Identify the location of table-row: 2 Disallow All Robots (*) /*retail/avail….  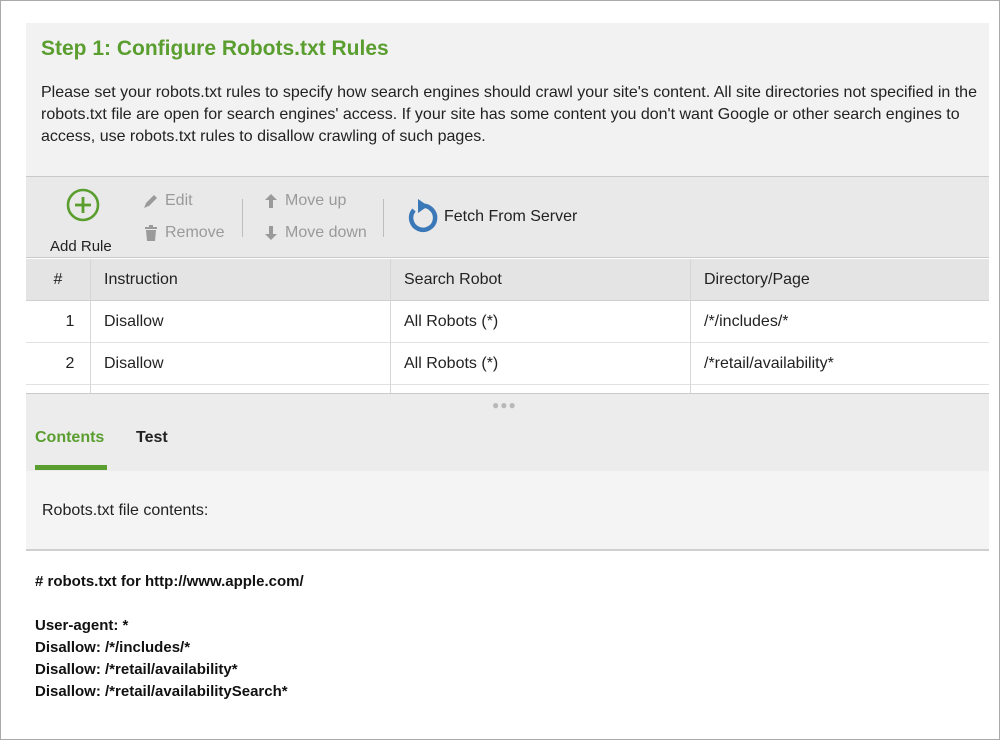
(507, 364).